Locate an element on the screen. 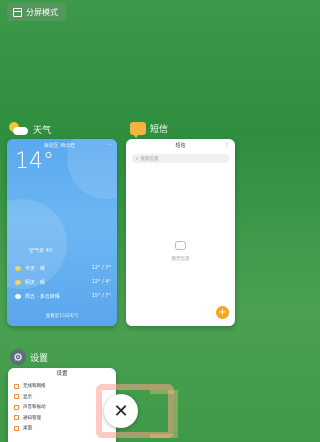  empty-message-icon is located at coordinates (180, 245).